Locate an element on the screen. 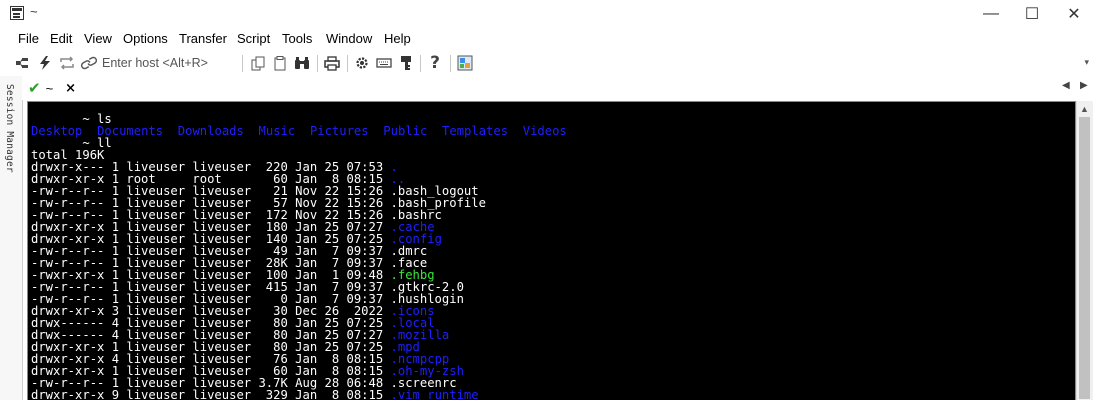 Image resolution: width=1093 pixels, height=400 pixels. directory-name: Pictures is located at coordinates (339, 131).